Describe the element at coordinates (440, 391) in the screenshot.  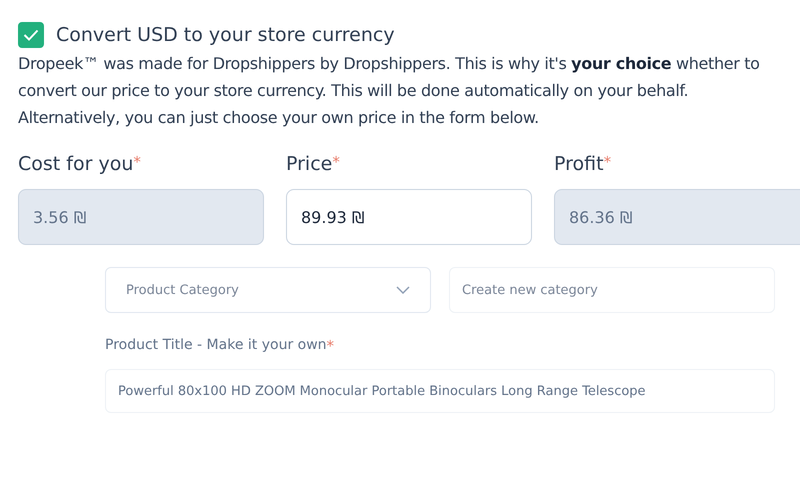
I see `input-field: Powerful 80x100 HD ZOOM Monocular Portable Binoculars Long Range Telescope` at that location.